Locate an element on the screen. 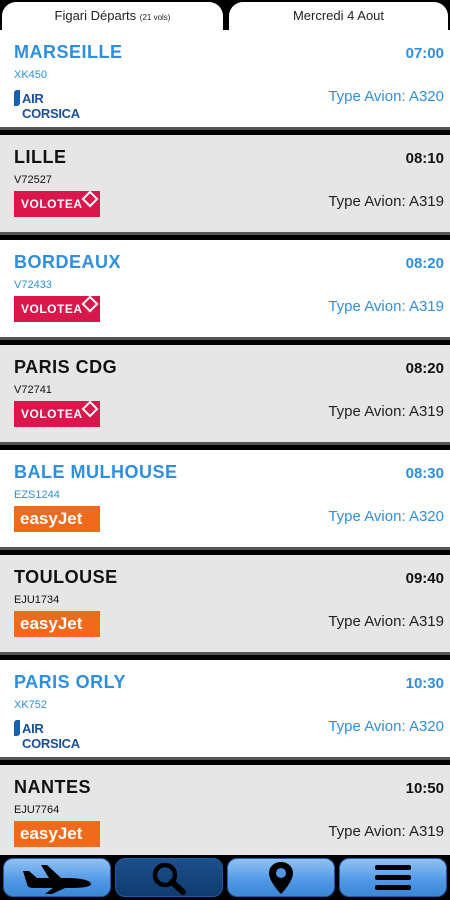  nav-map-button is located at coordinates (281, 877).